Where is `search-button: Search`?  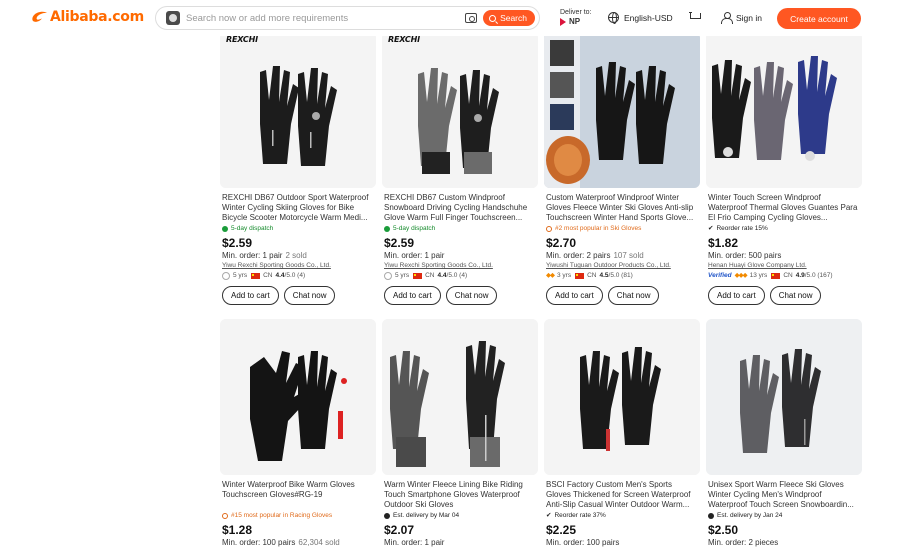 search-button: Search is located at coordinates (509, 18).